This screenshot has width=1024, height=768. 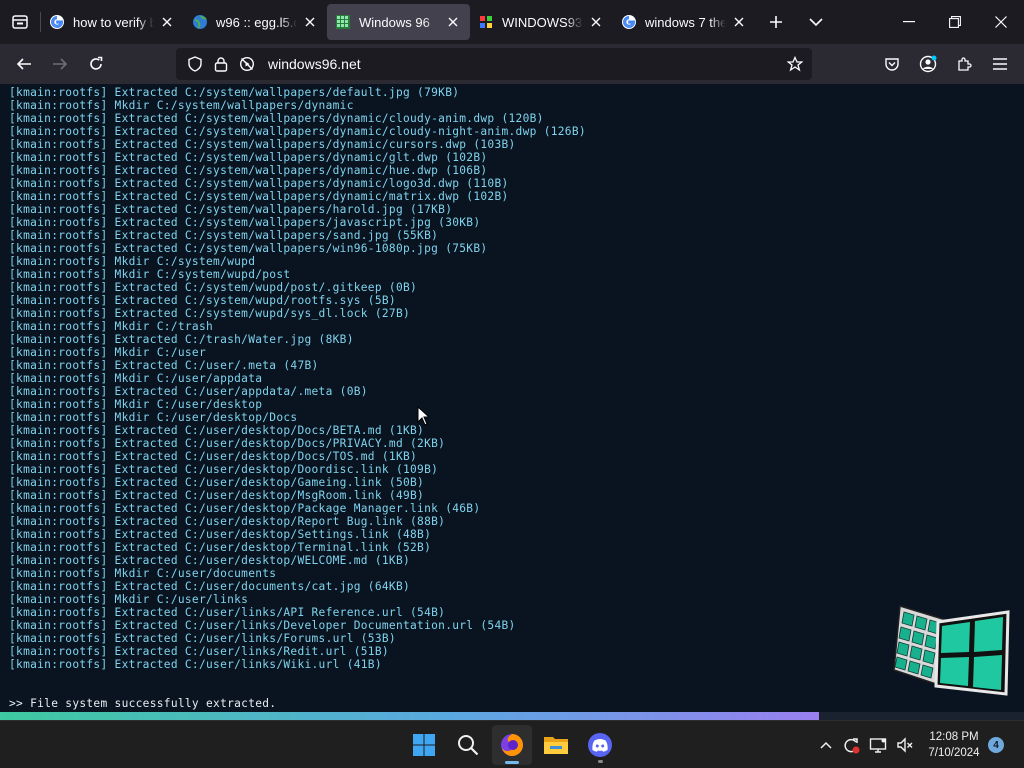 I want to click on tab-windows-7-theme: windows 7 them, so click(x=684, y=22).